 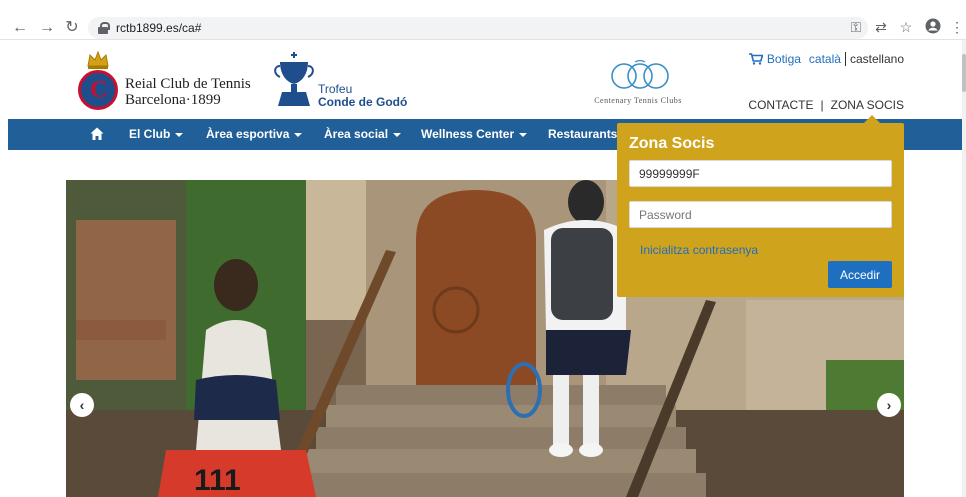 What do you see at coordinates (254, 134) in the screenshot?
I see `nav-item-area-esportiva: Àrea esportiva` at bounding box center [254, 134].